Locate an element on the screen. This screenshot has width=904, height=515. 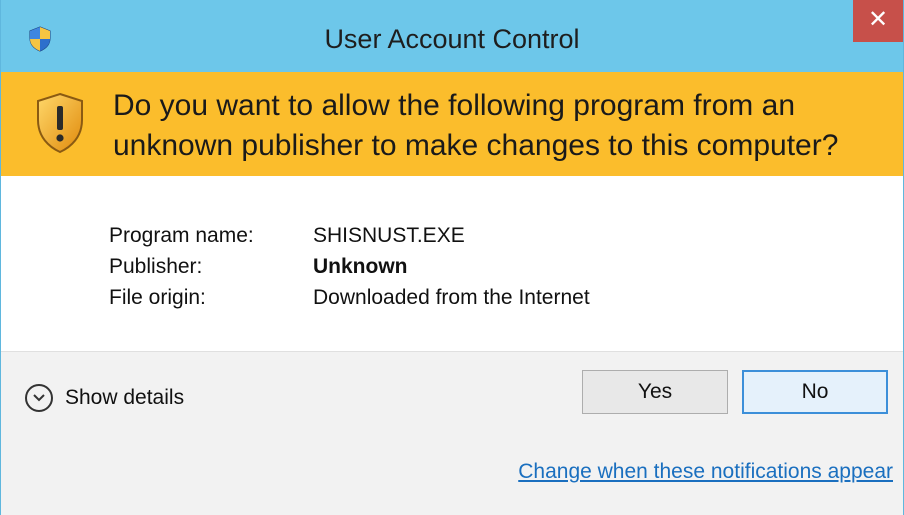
no-button: No is located at coordinates (815, 392).